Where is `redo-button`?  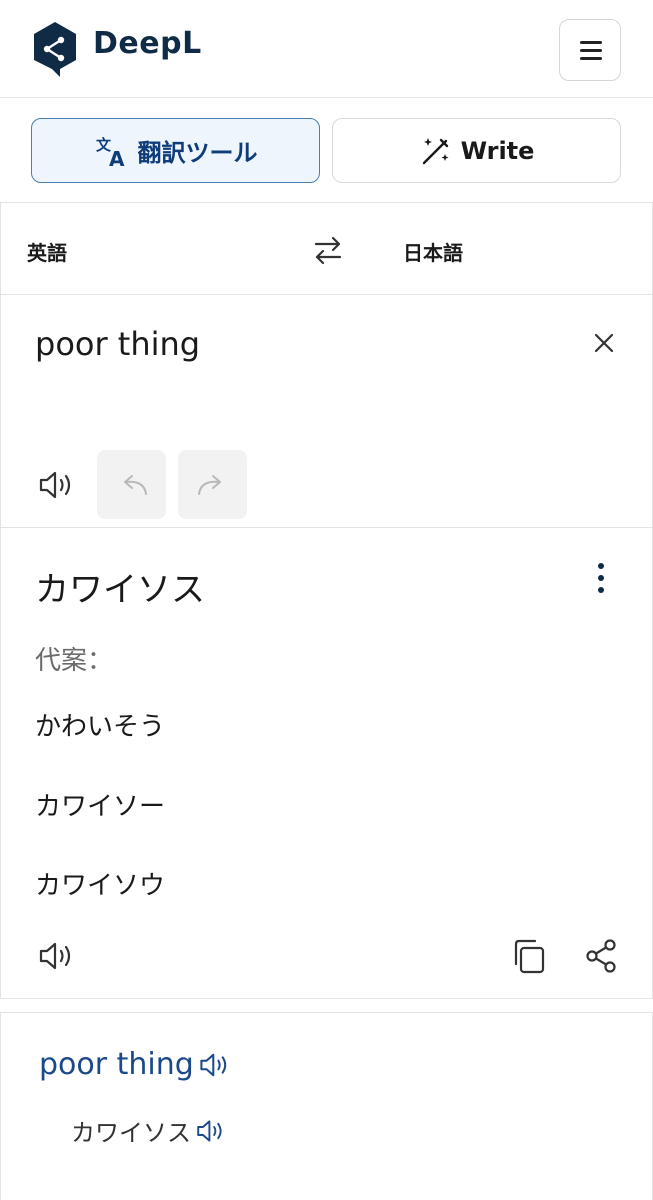
redo-button is located at coordinates (212, 484).